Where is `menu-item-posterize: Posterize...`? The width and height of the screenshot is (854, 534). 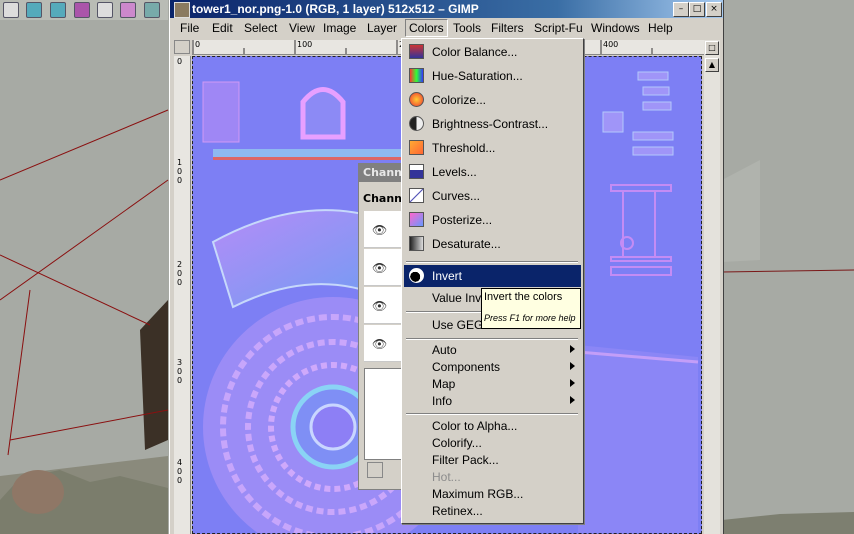 menu-item-posterize: Posterize... is located at coordinates (492, 220).